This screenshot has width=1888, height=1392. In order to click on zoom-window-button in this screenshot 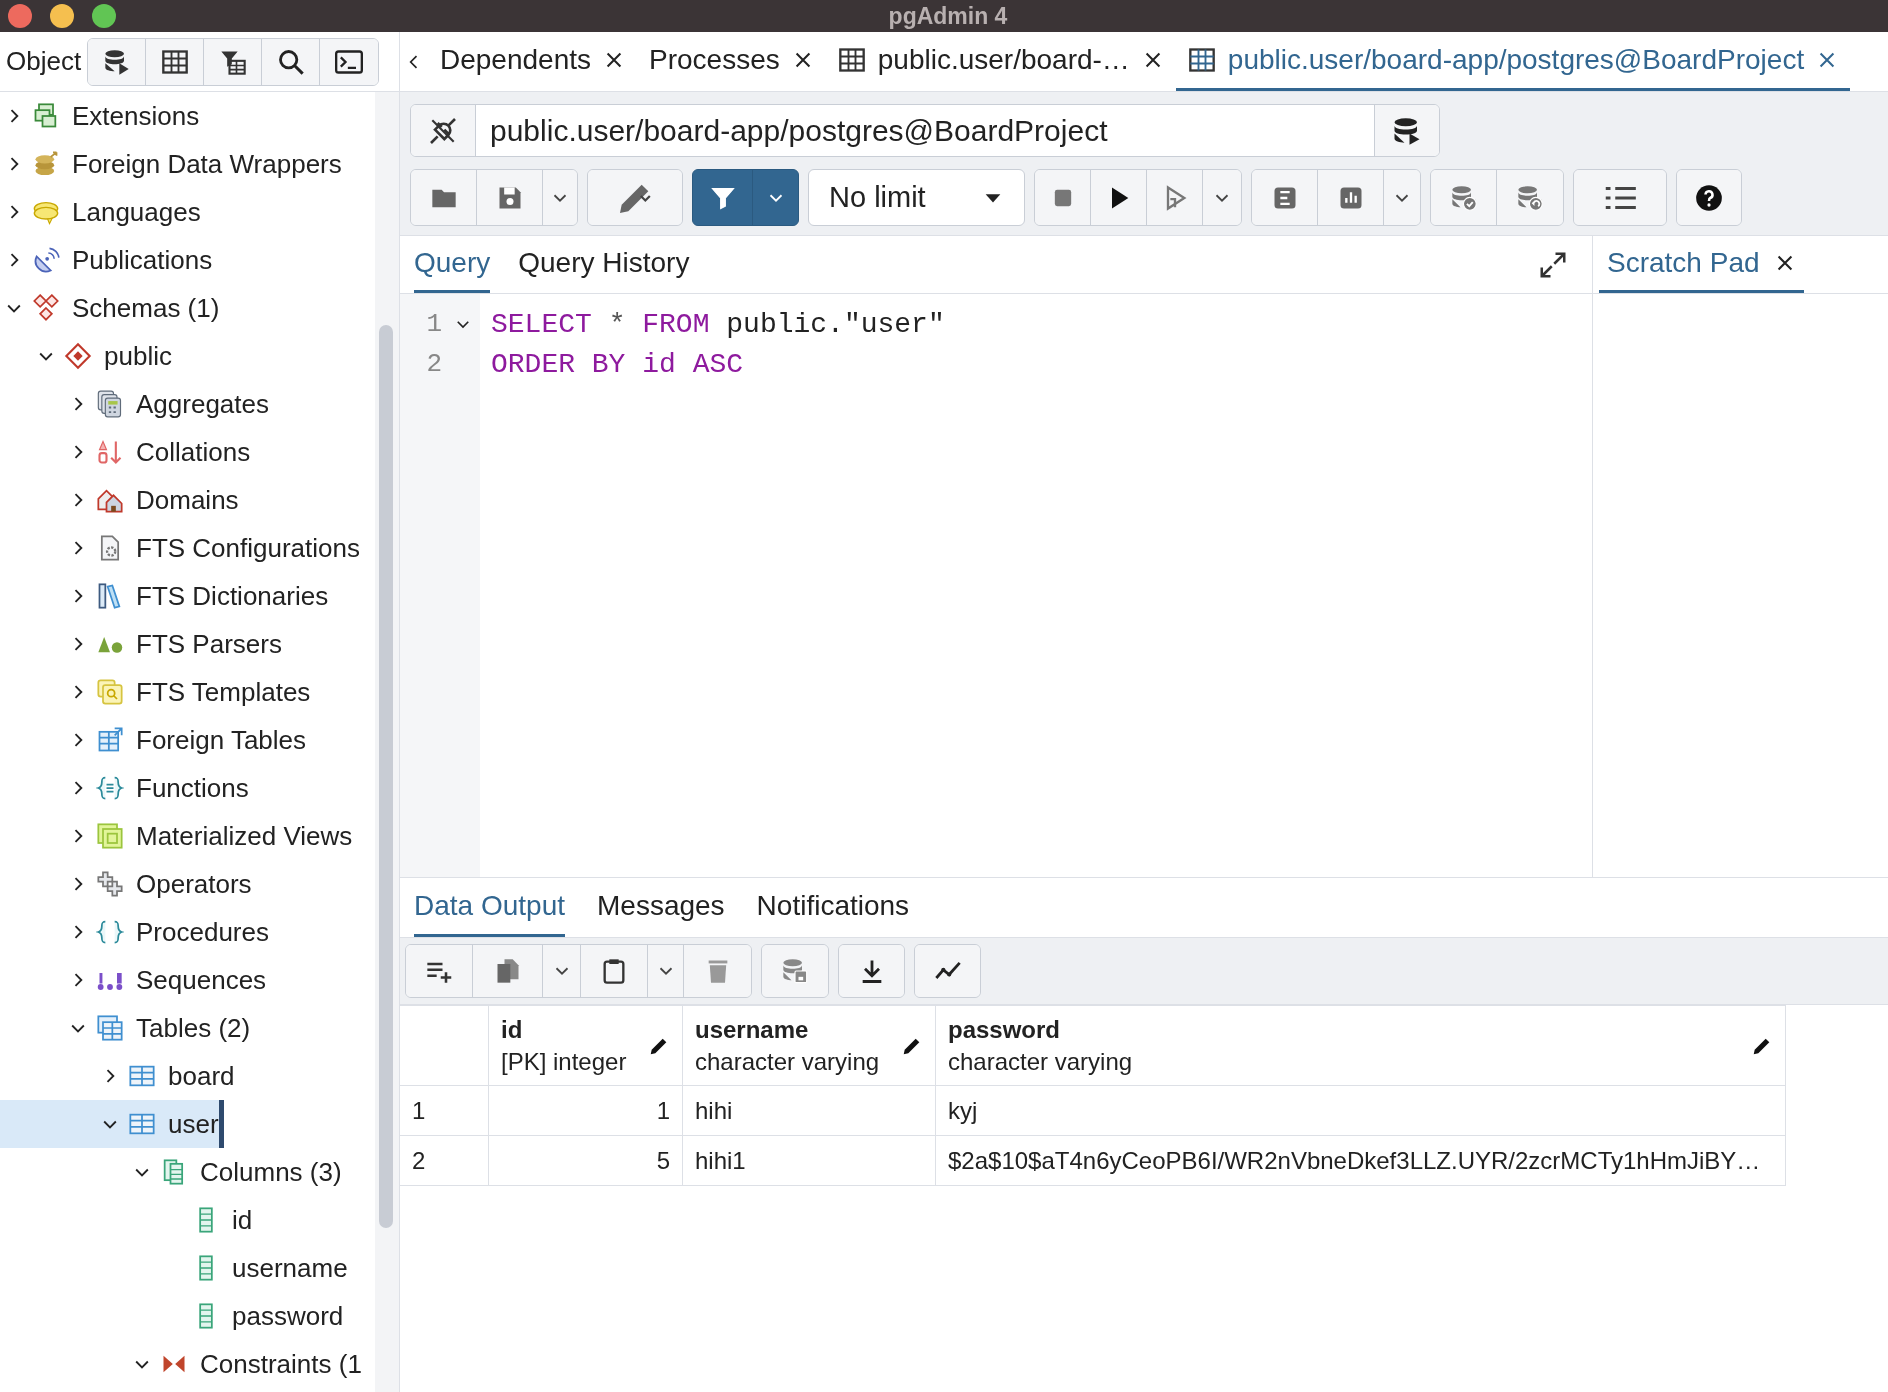, I will do `click(104, 16)`.